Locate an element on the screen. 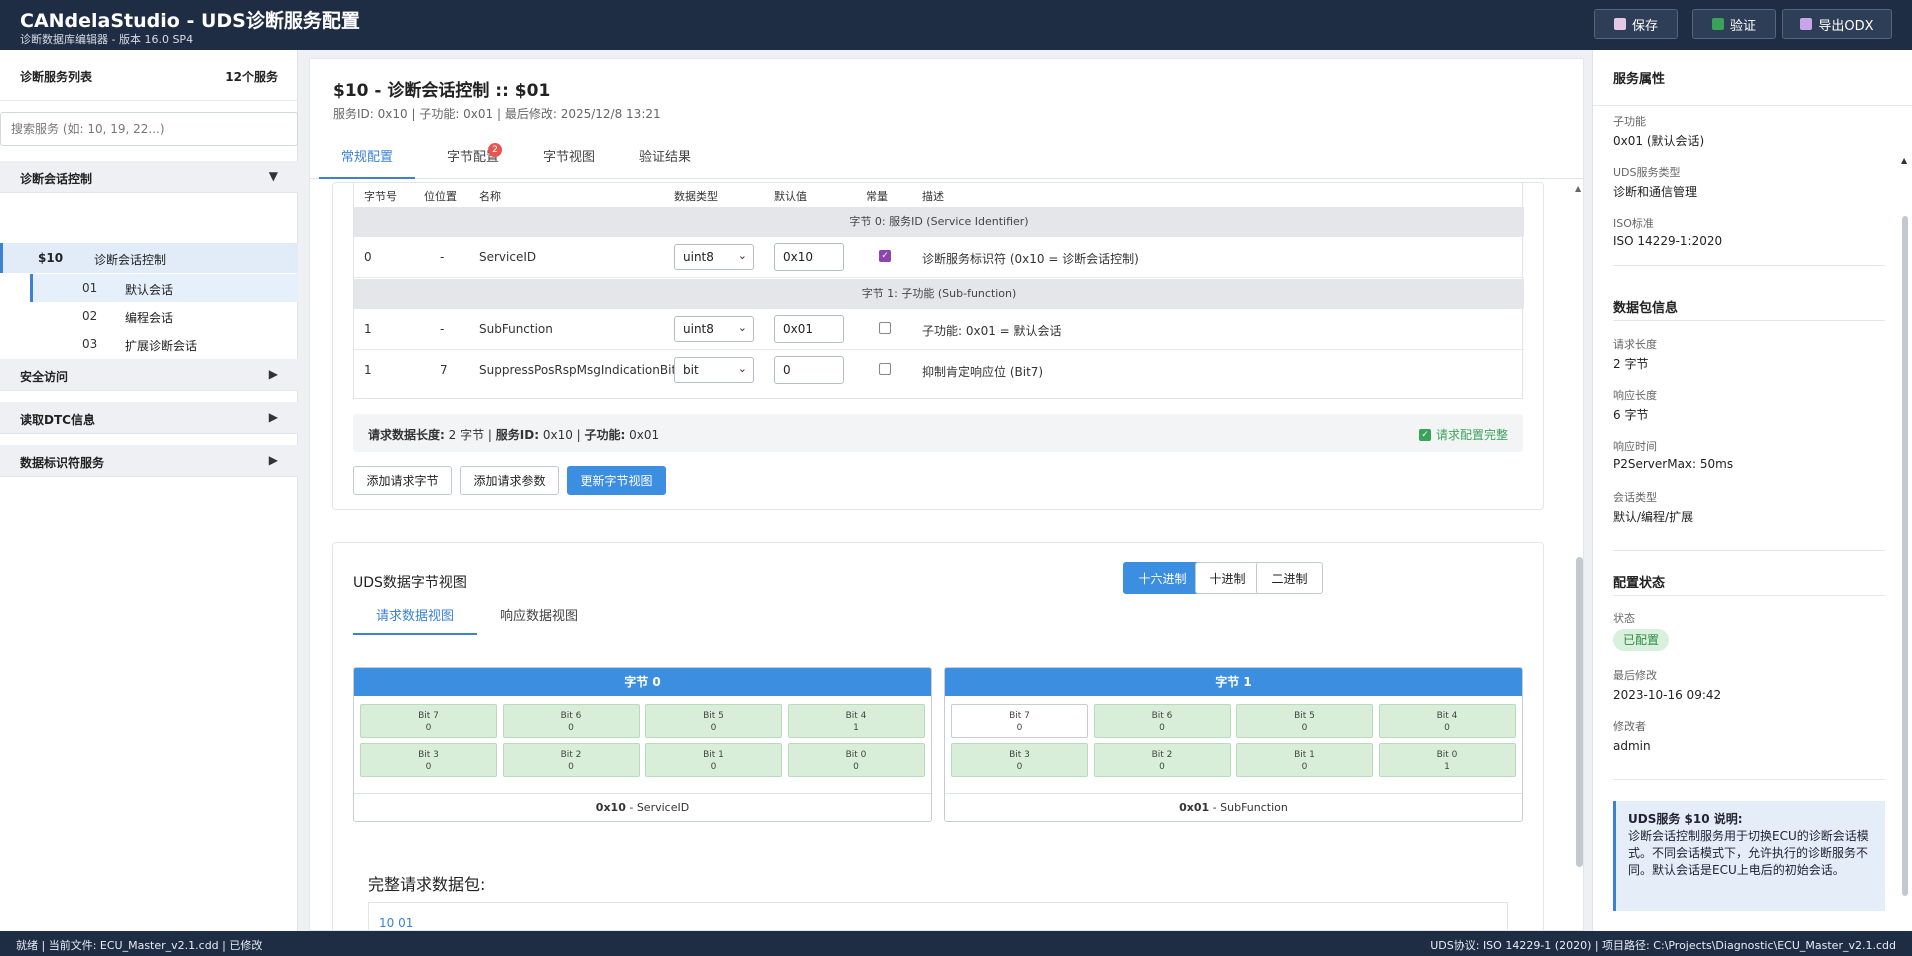  prop-value: P2ServerMax: 50ms is located at coordinates (1673, 464).